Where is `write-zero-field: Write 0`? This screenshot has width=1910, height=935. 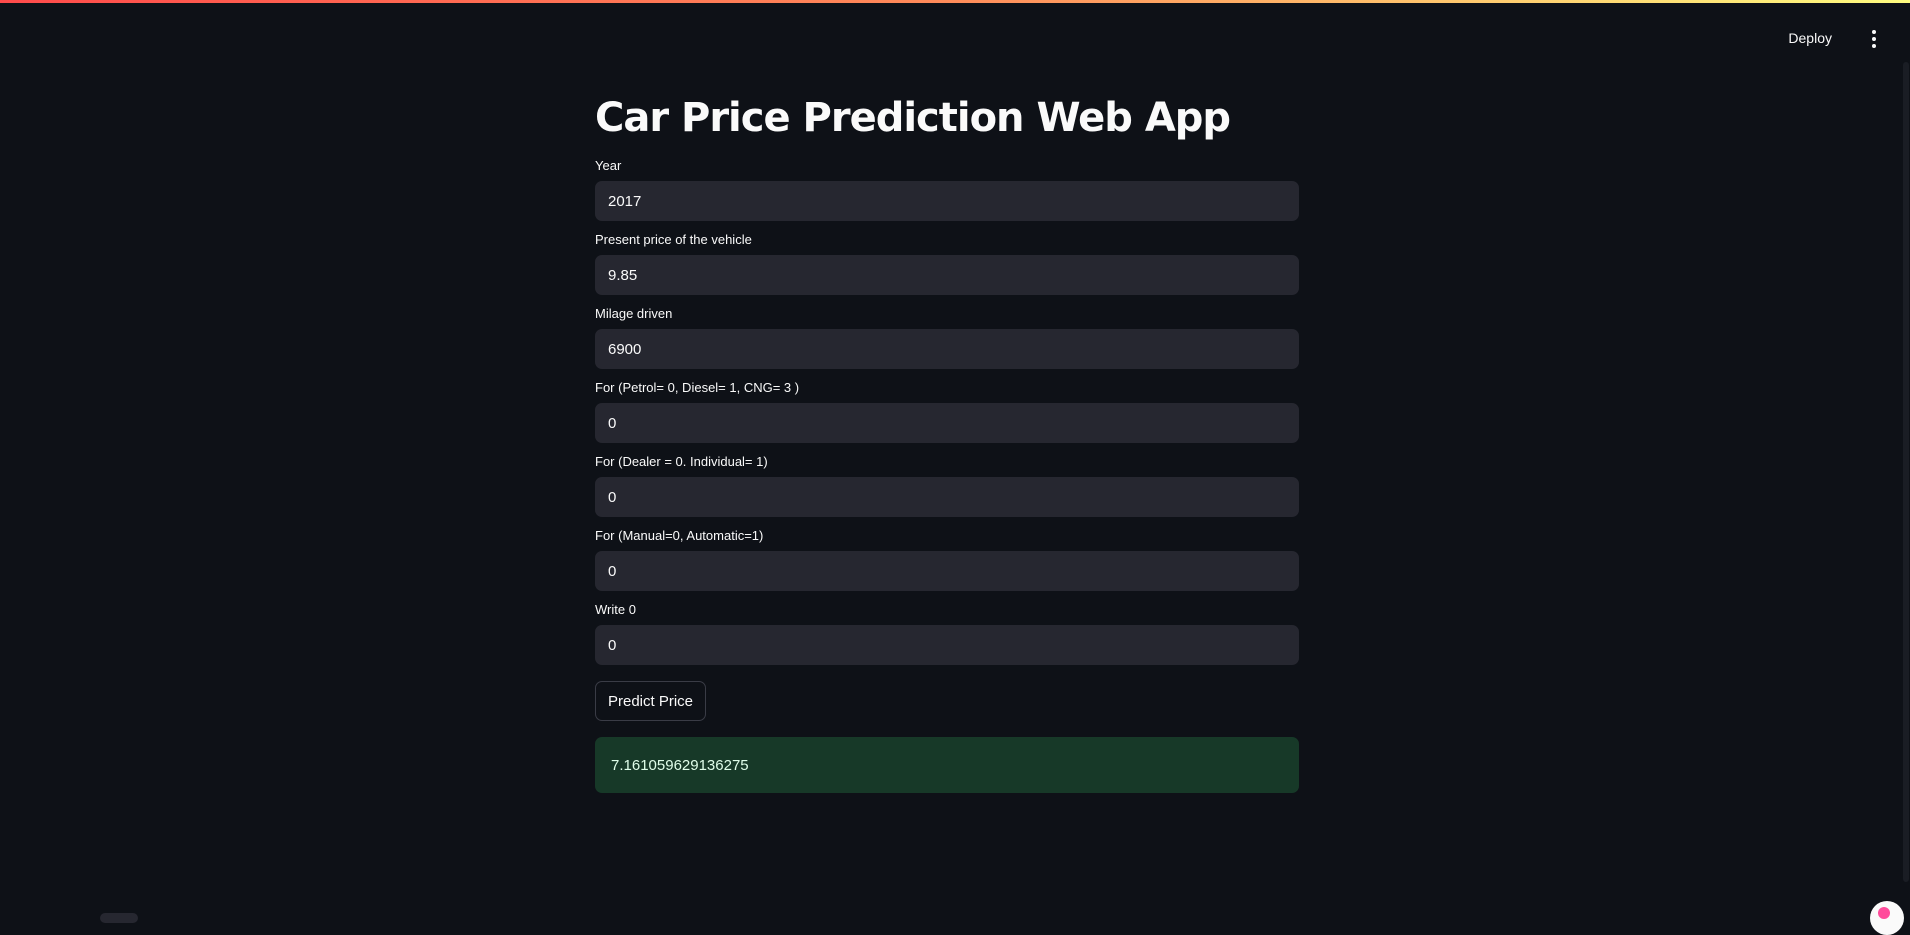
write-zero-field: Write 0 is located at coordinates (947, 632).